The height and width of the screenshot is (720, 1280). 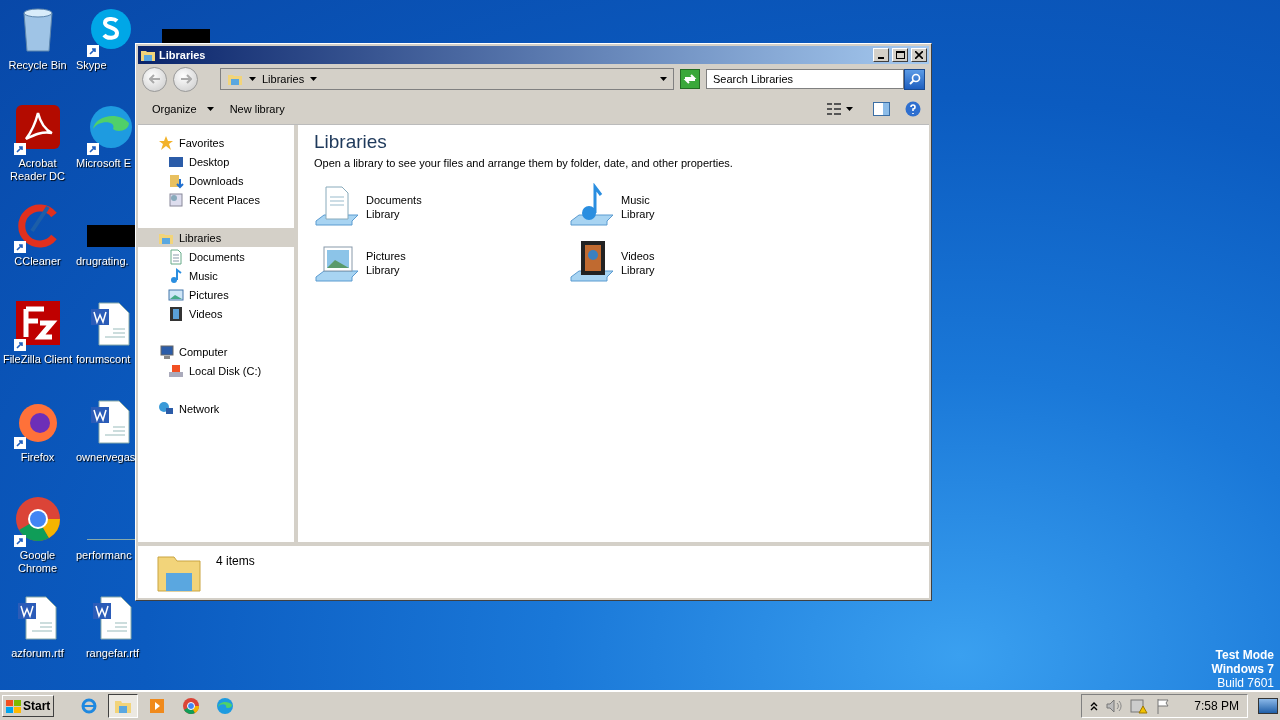 I want to click on minimize-button, so click(x=881, y=55).